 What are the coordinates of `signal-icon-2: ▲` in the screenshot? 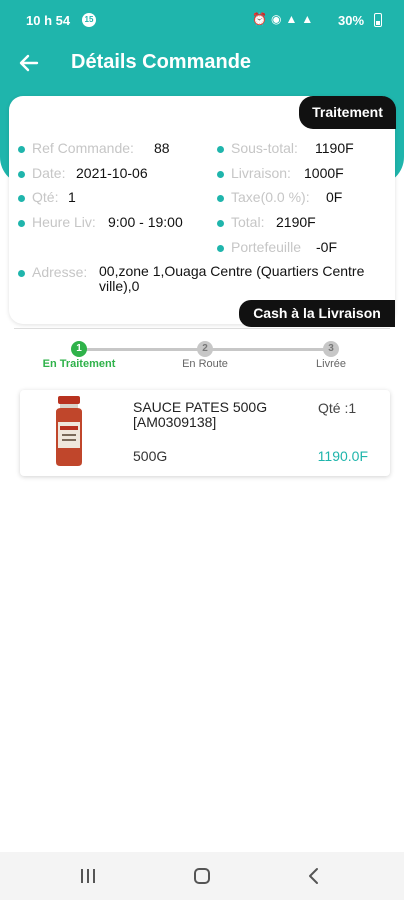 It's located at (309, 19).